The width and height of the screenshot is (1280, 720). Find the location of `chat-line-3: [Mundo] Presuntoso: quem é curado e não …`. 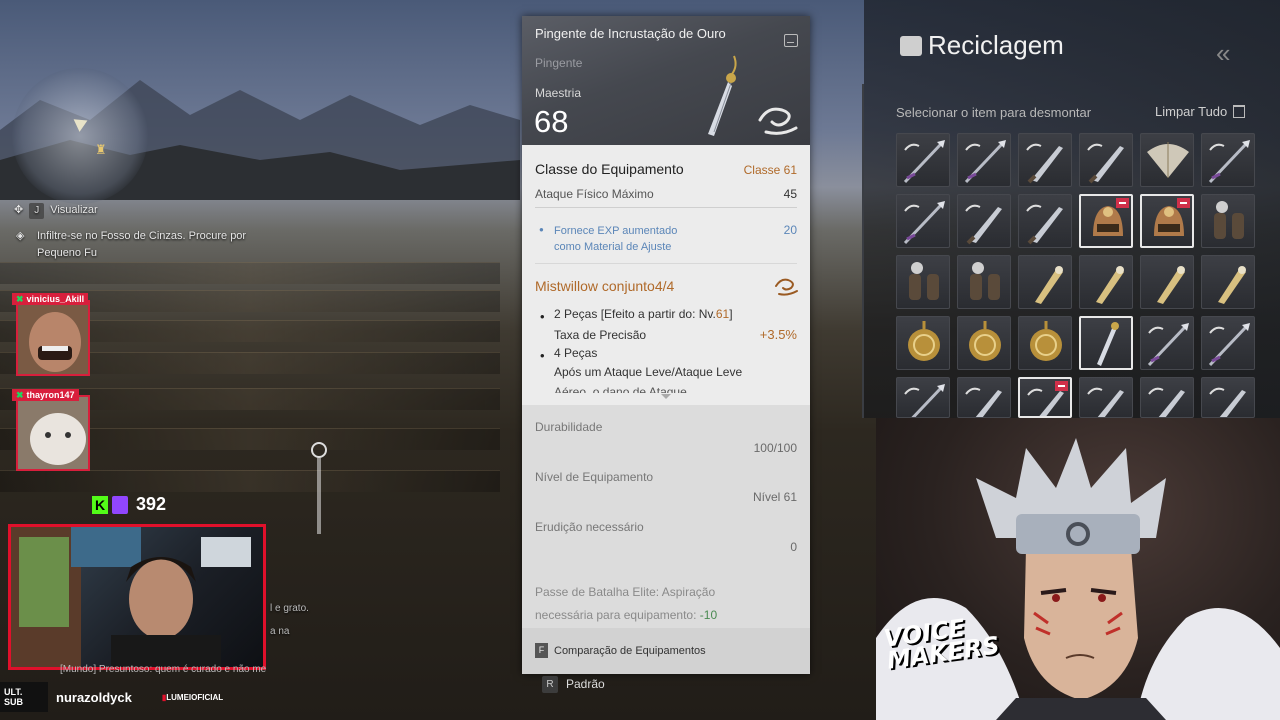

chat-line-3: [Mundo] Presuntoso: quem é curado e não … is located at coordinates (163, 669).